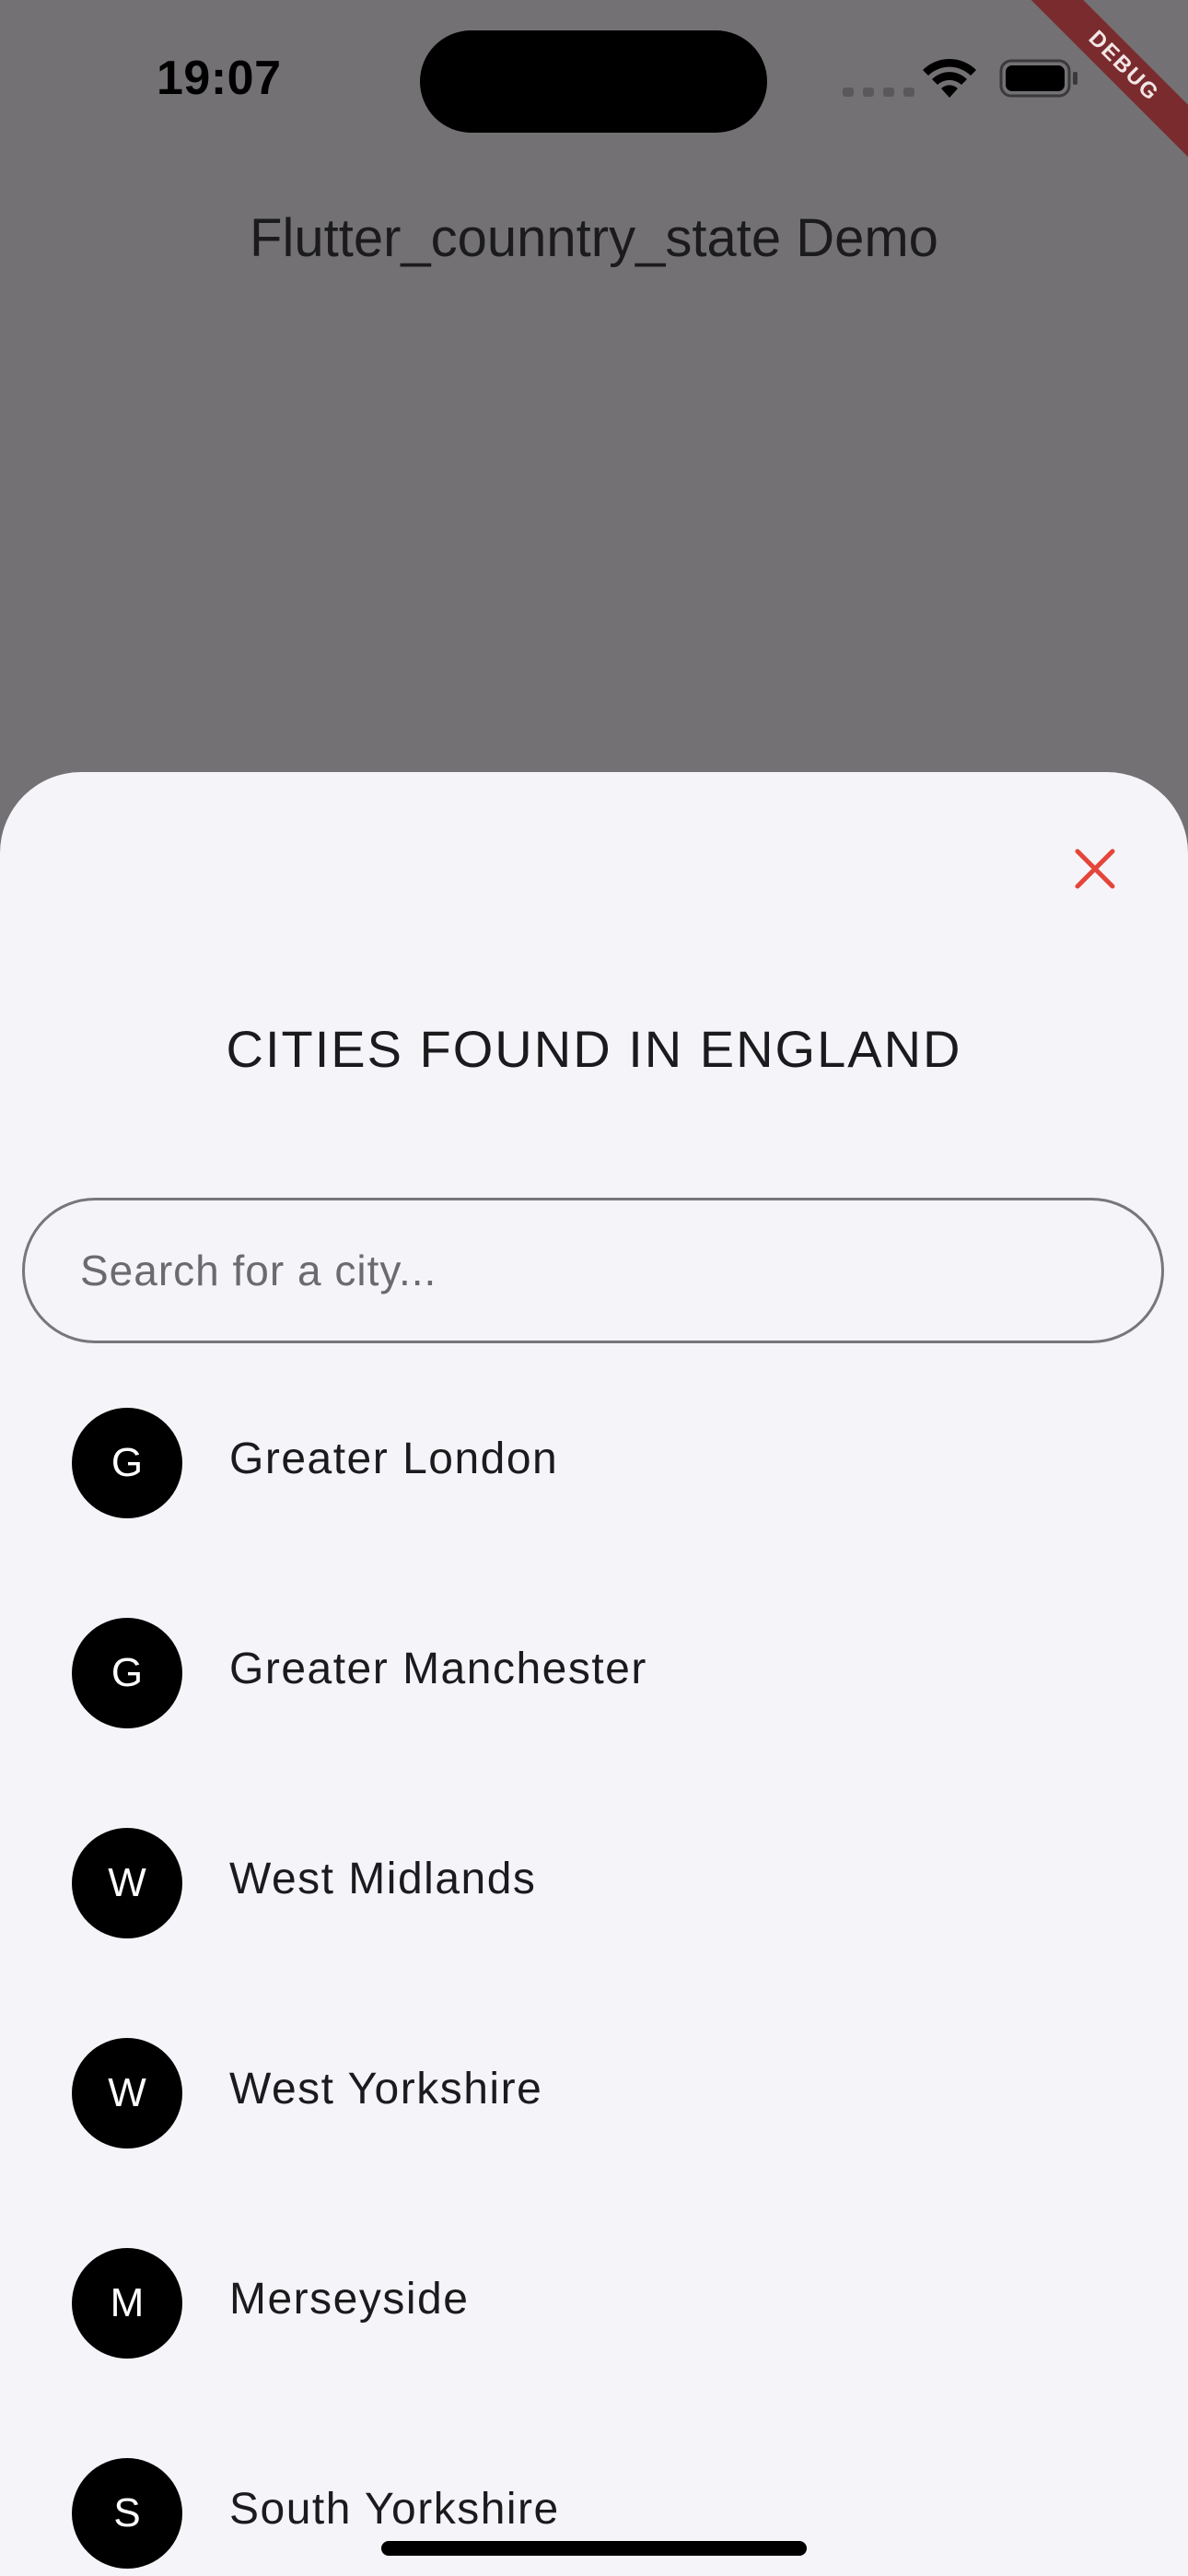 The image size is (1188, 2576). I want to click on city-search-input, so click(593, 1270).